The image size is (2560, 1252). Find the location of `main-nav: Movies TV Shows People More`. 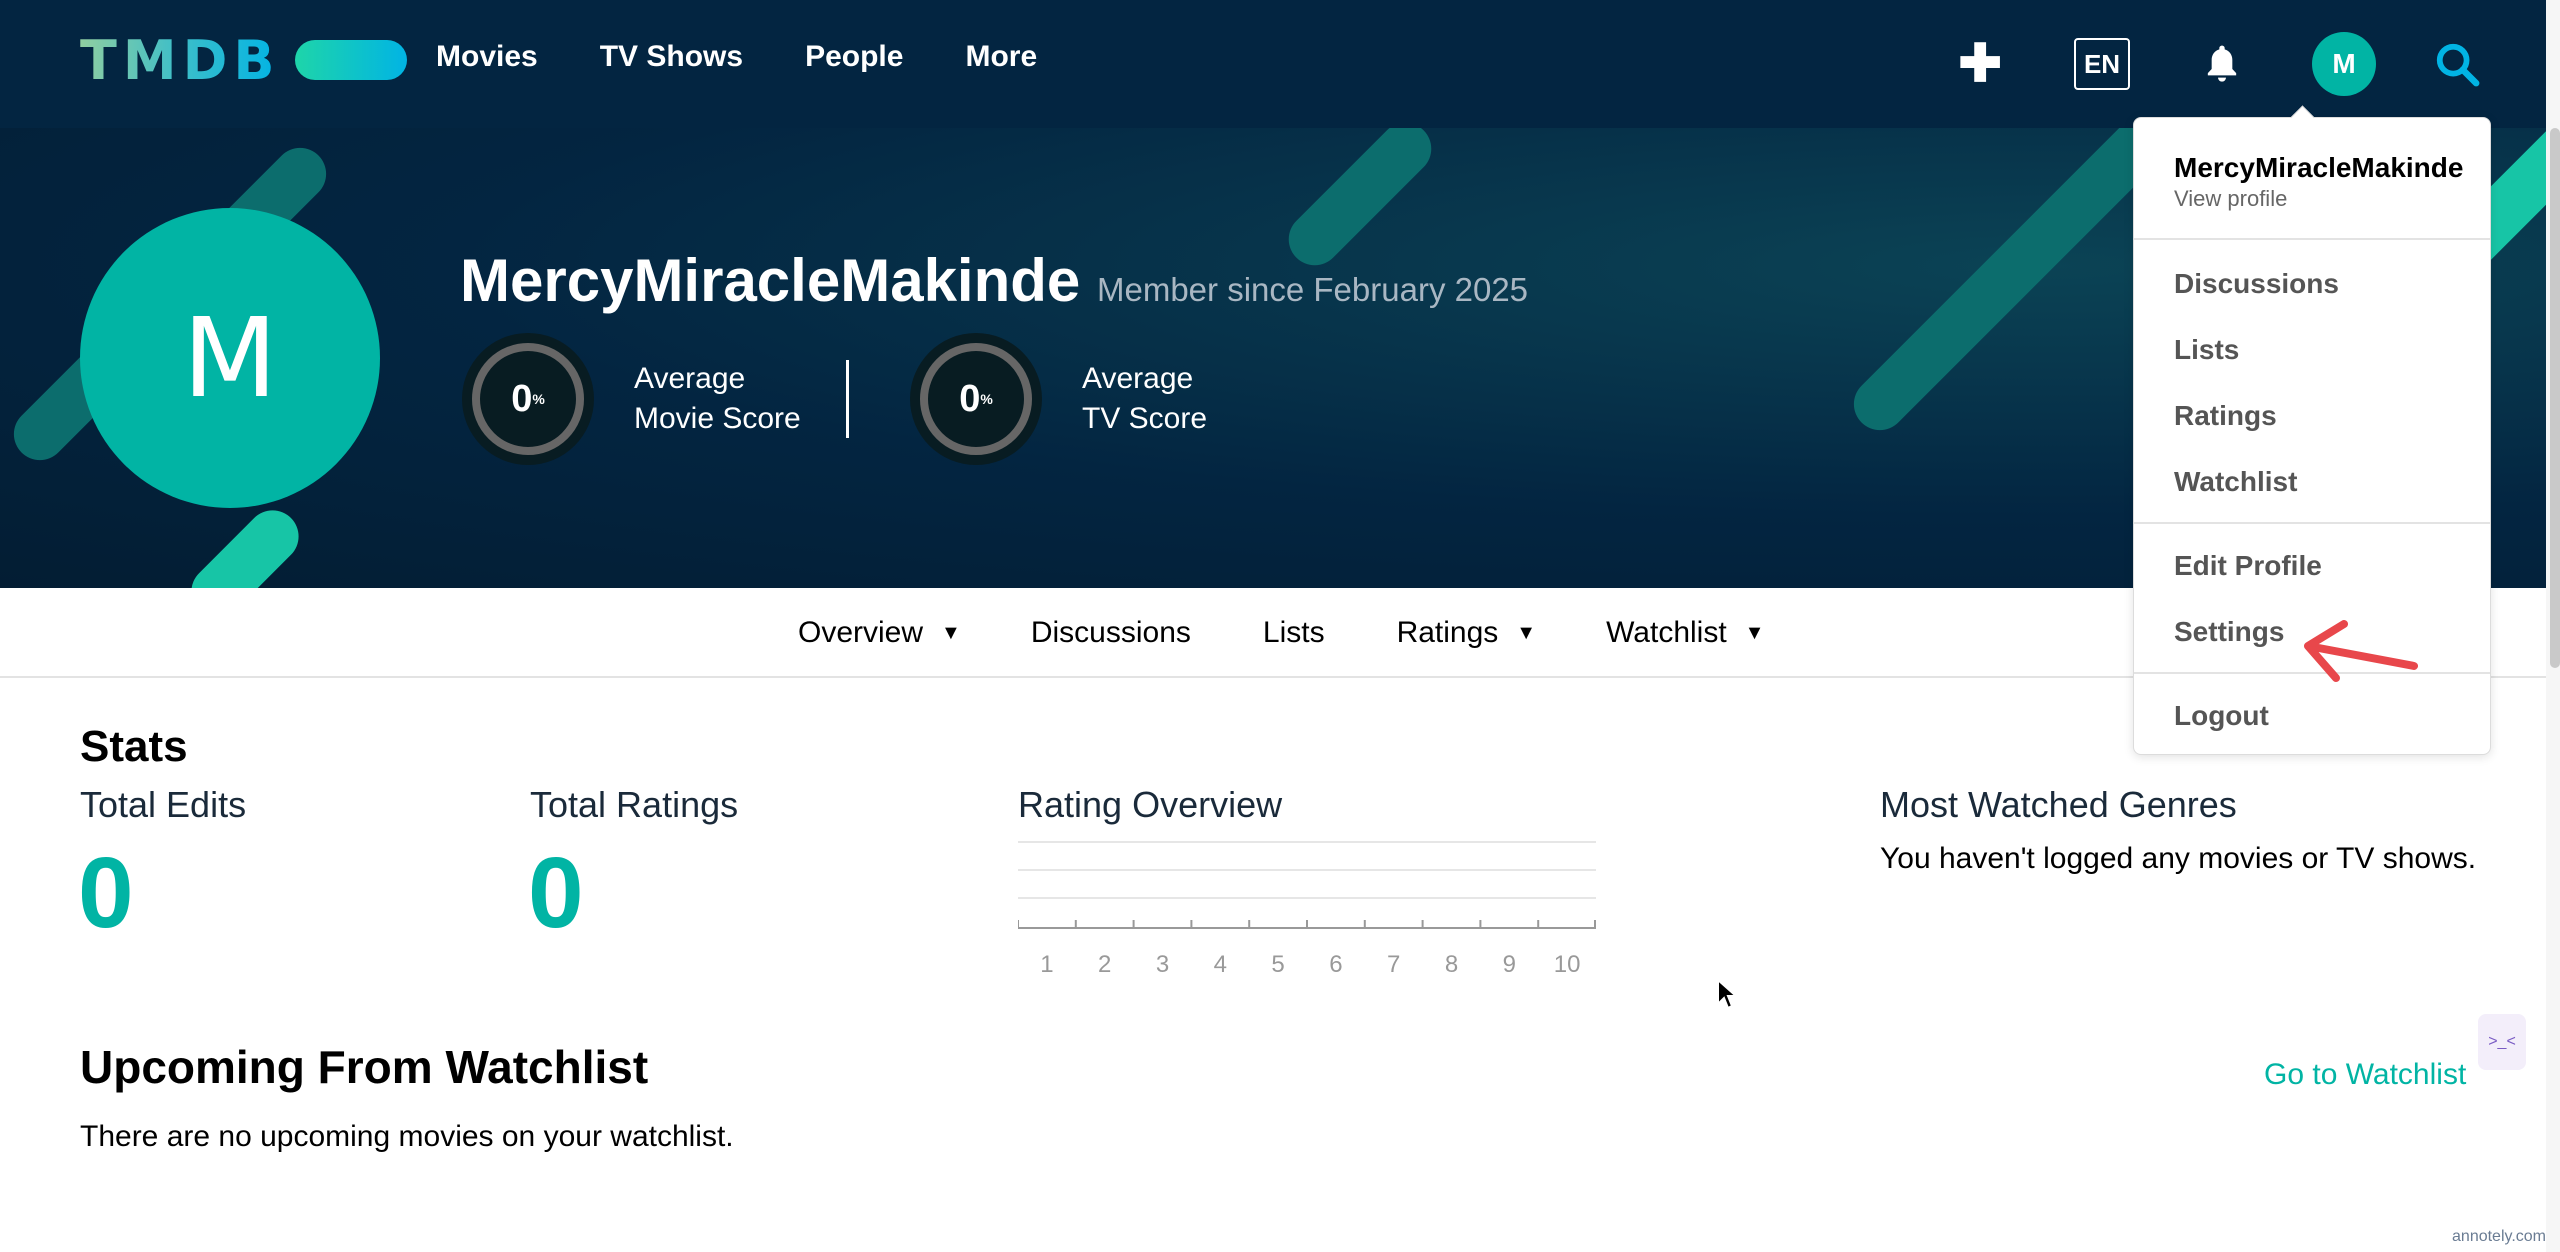

main-nav: Movies TV Shows People More is located at coordinates (736, 57).